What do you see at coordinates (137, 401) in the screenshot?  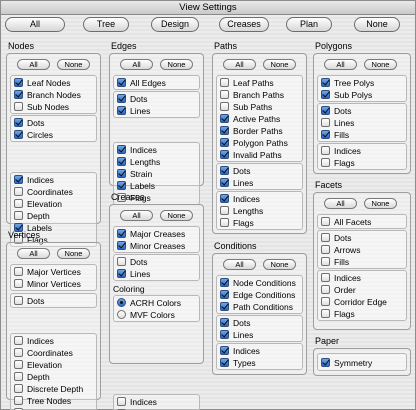 I see `creases-indices-checkbox: Indices` at bounding box center [137, 401].